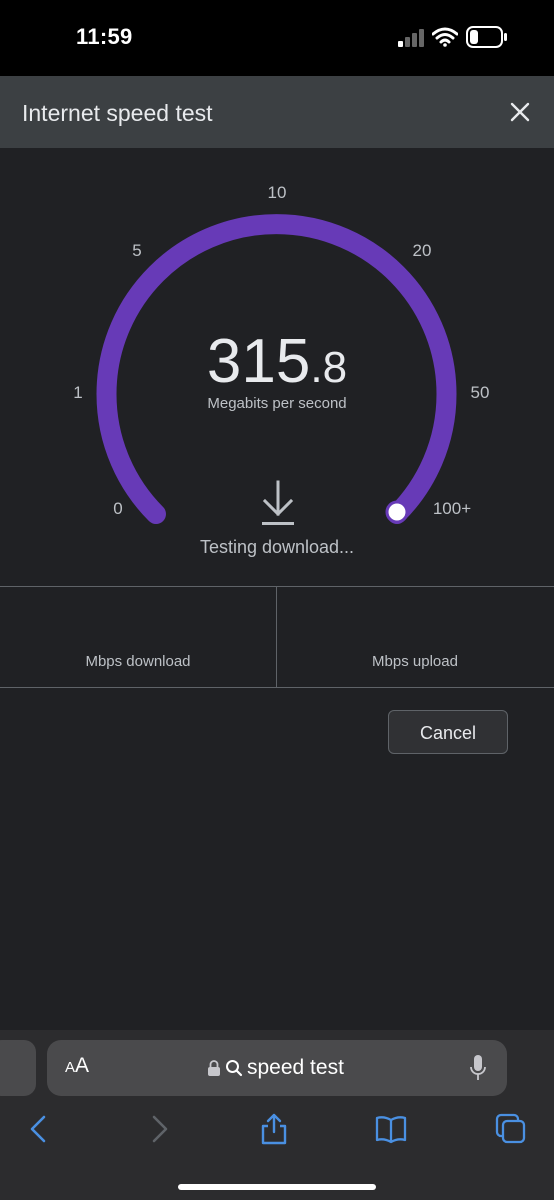 The width and height of the screenshot is (554, 1200). I want to click on speed-value: 315.8, so click(277, 361).